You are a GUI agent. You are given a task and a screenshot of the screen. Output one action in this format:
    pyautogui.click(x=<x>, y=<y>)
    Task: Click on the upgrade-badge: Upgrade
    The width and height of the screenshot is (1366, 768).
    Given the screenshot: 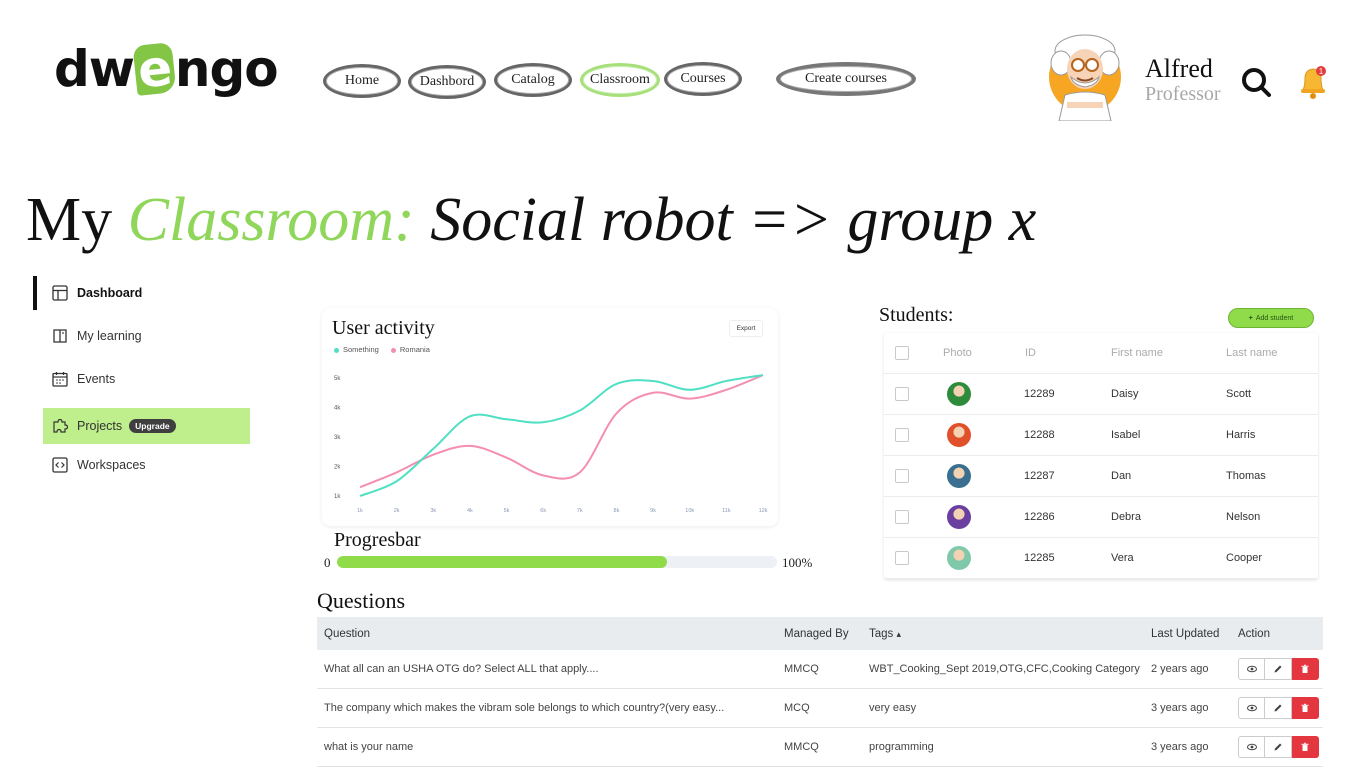 What is the action you would take?
    pyautogui.click(x=152, y=426)
    